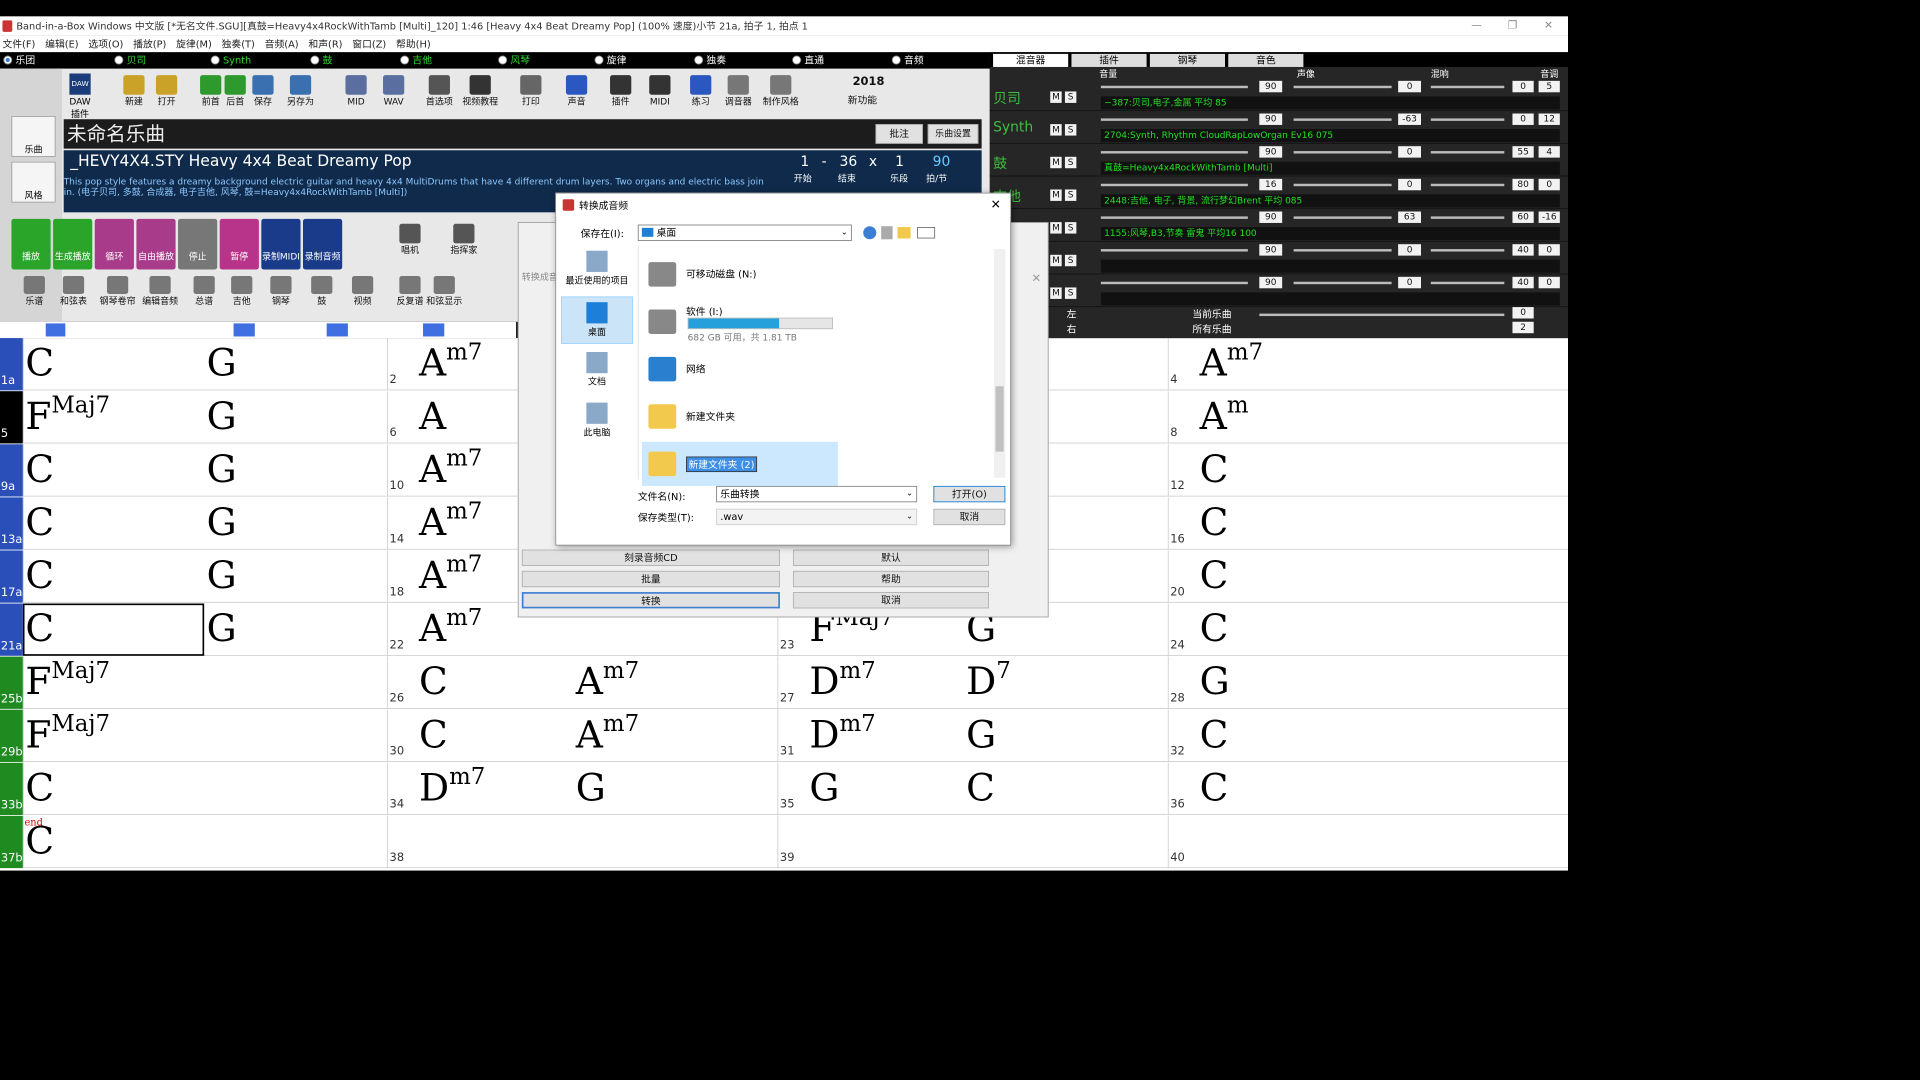 This screenshot has height=1080, width=1920. Describe the element at coordinates (597, 421) in the screenshot. I see `place-3: 此电脑` at that location.